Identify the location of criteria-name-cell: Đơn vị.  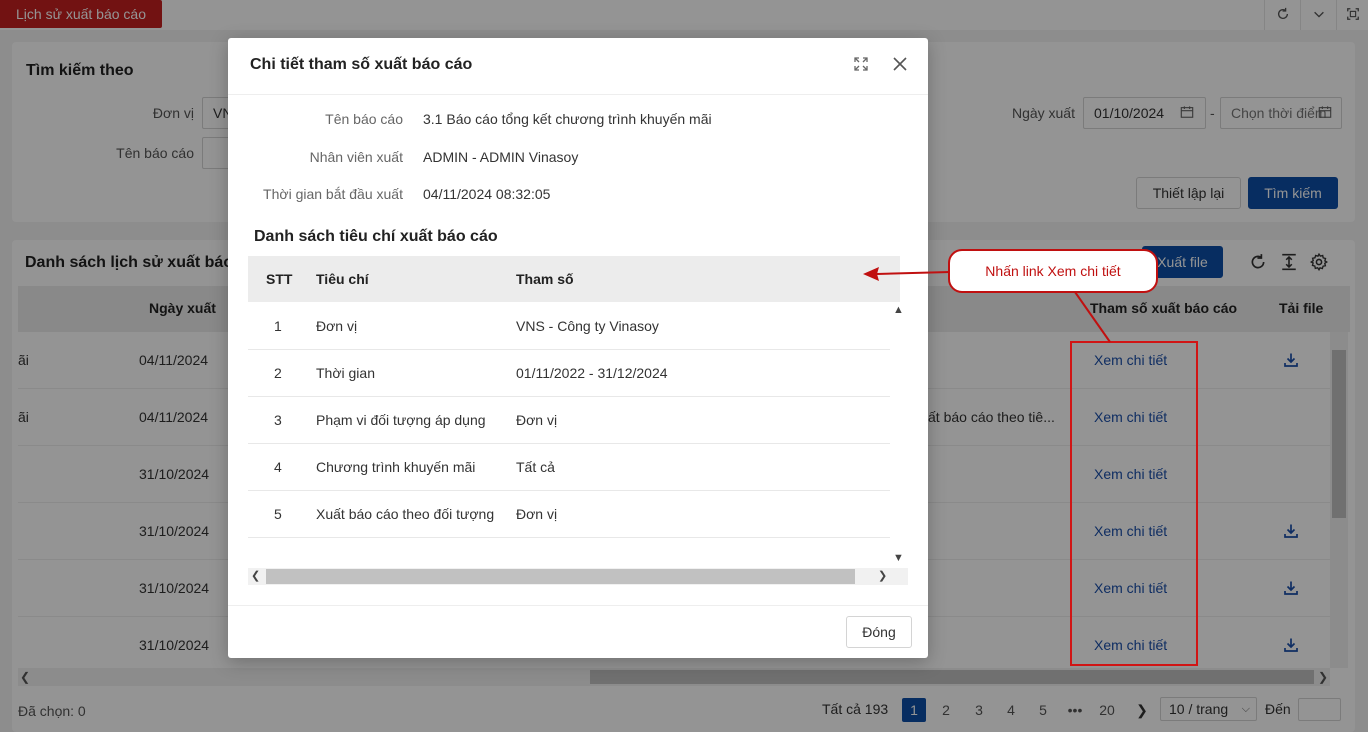
(337, 326).